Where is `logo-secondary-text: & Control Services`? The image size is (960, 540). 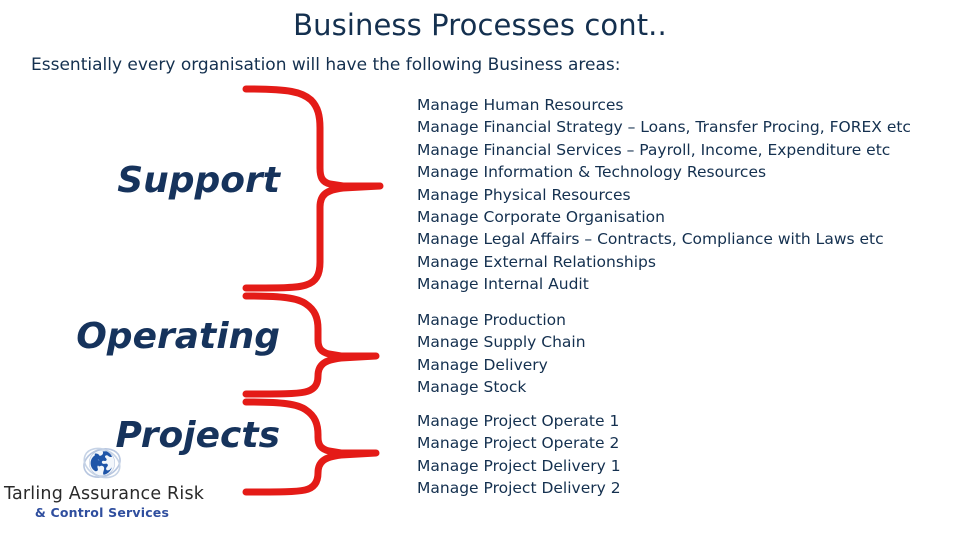 logo-secondary-text: & Control Services is located at coordinates (102, 512).